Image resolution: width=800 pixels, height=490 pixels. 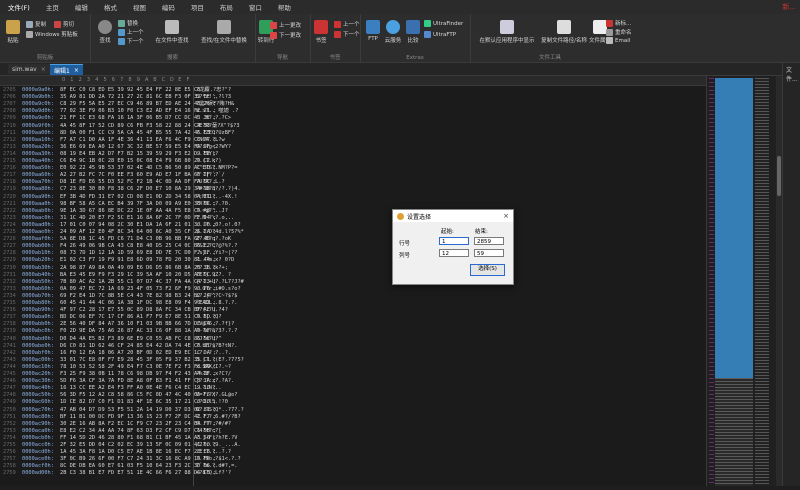 What do you see at coordinates (214, 239) in the screenshot?
I see `ascii-text: Z?.E?q?.?oK` at bounding box center [214, 239].